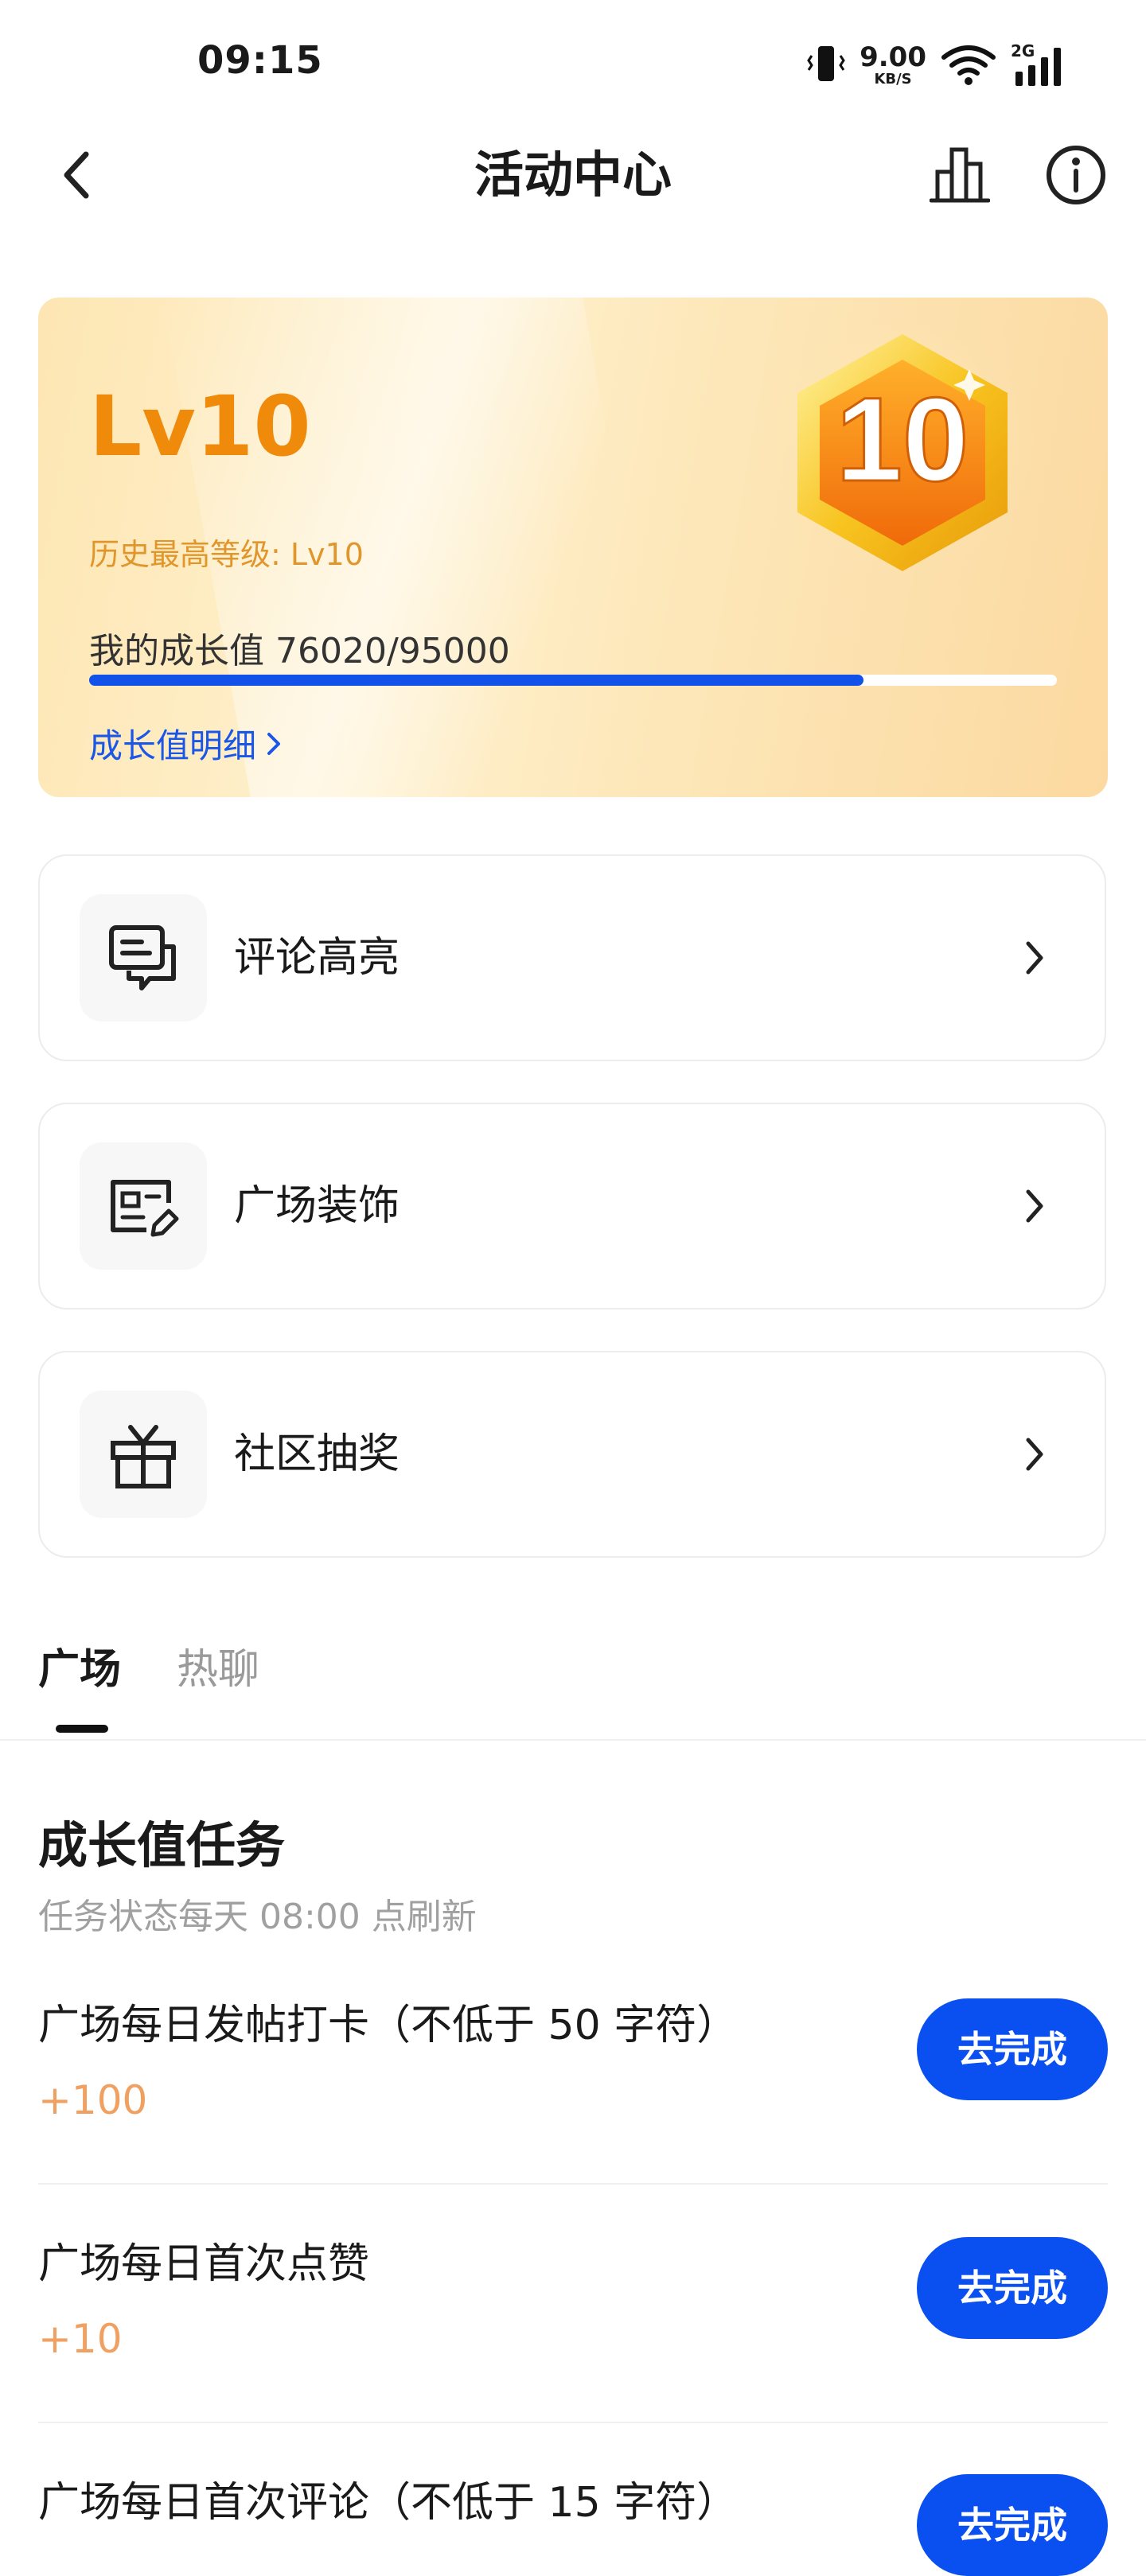 The width and height of the screenshot is (1146, 2576). I want to click on menu-item-community-lottery: 社区抽奖, so click(572, 1455).